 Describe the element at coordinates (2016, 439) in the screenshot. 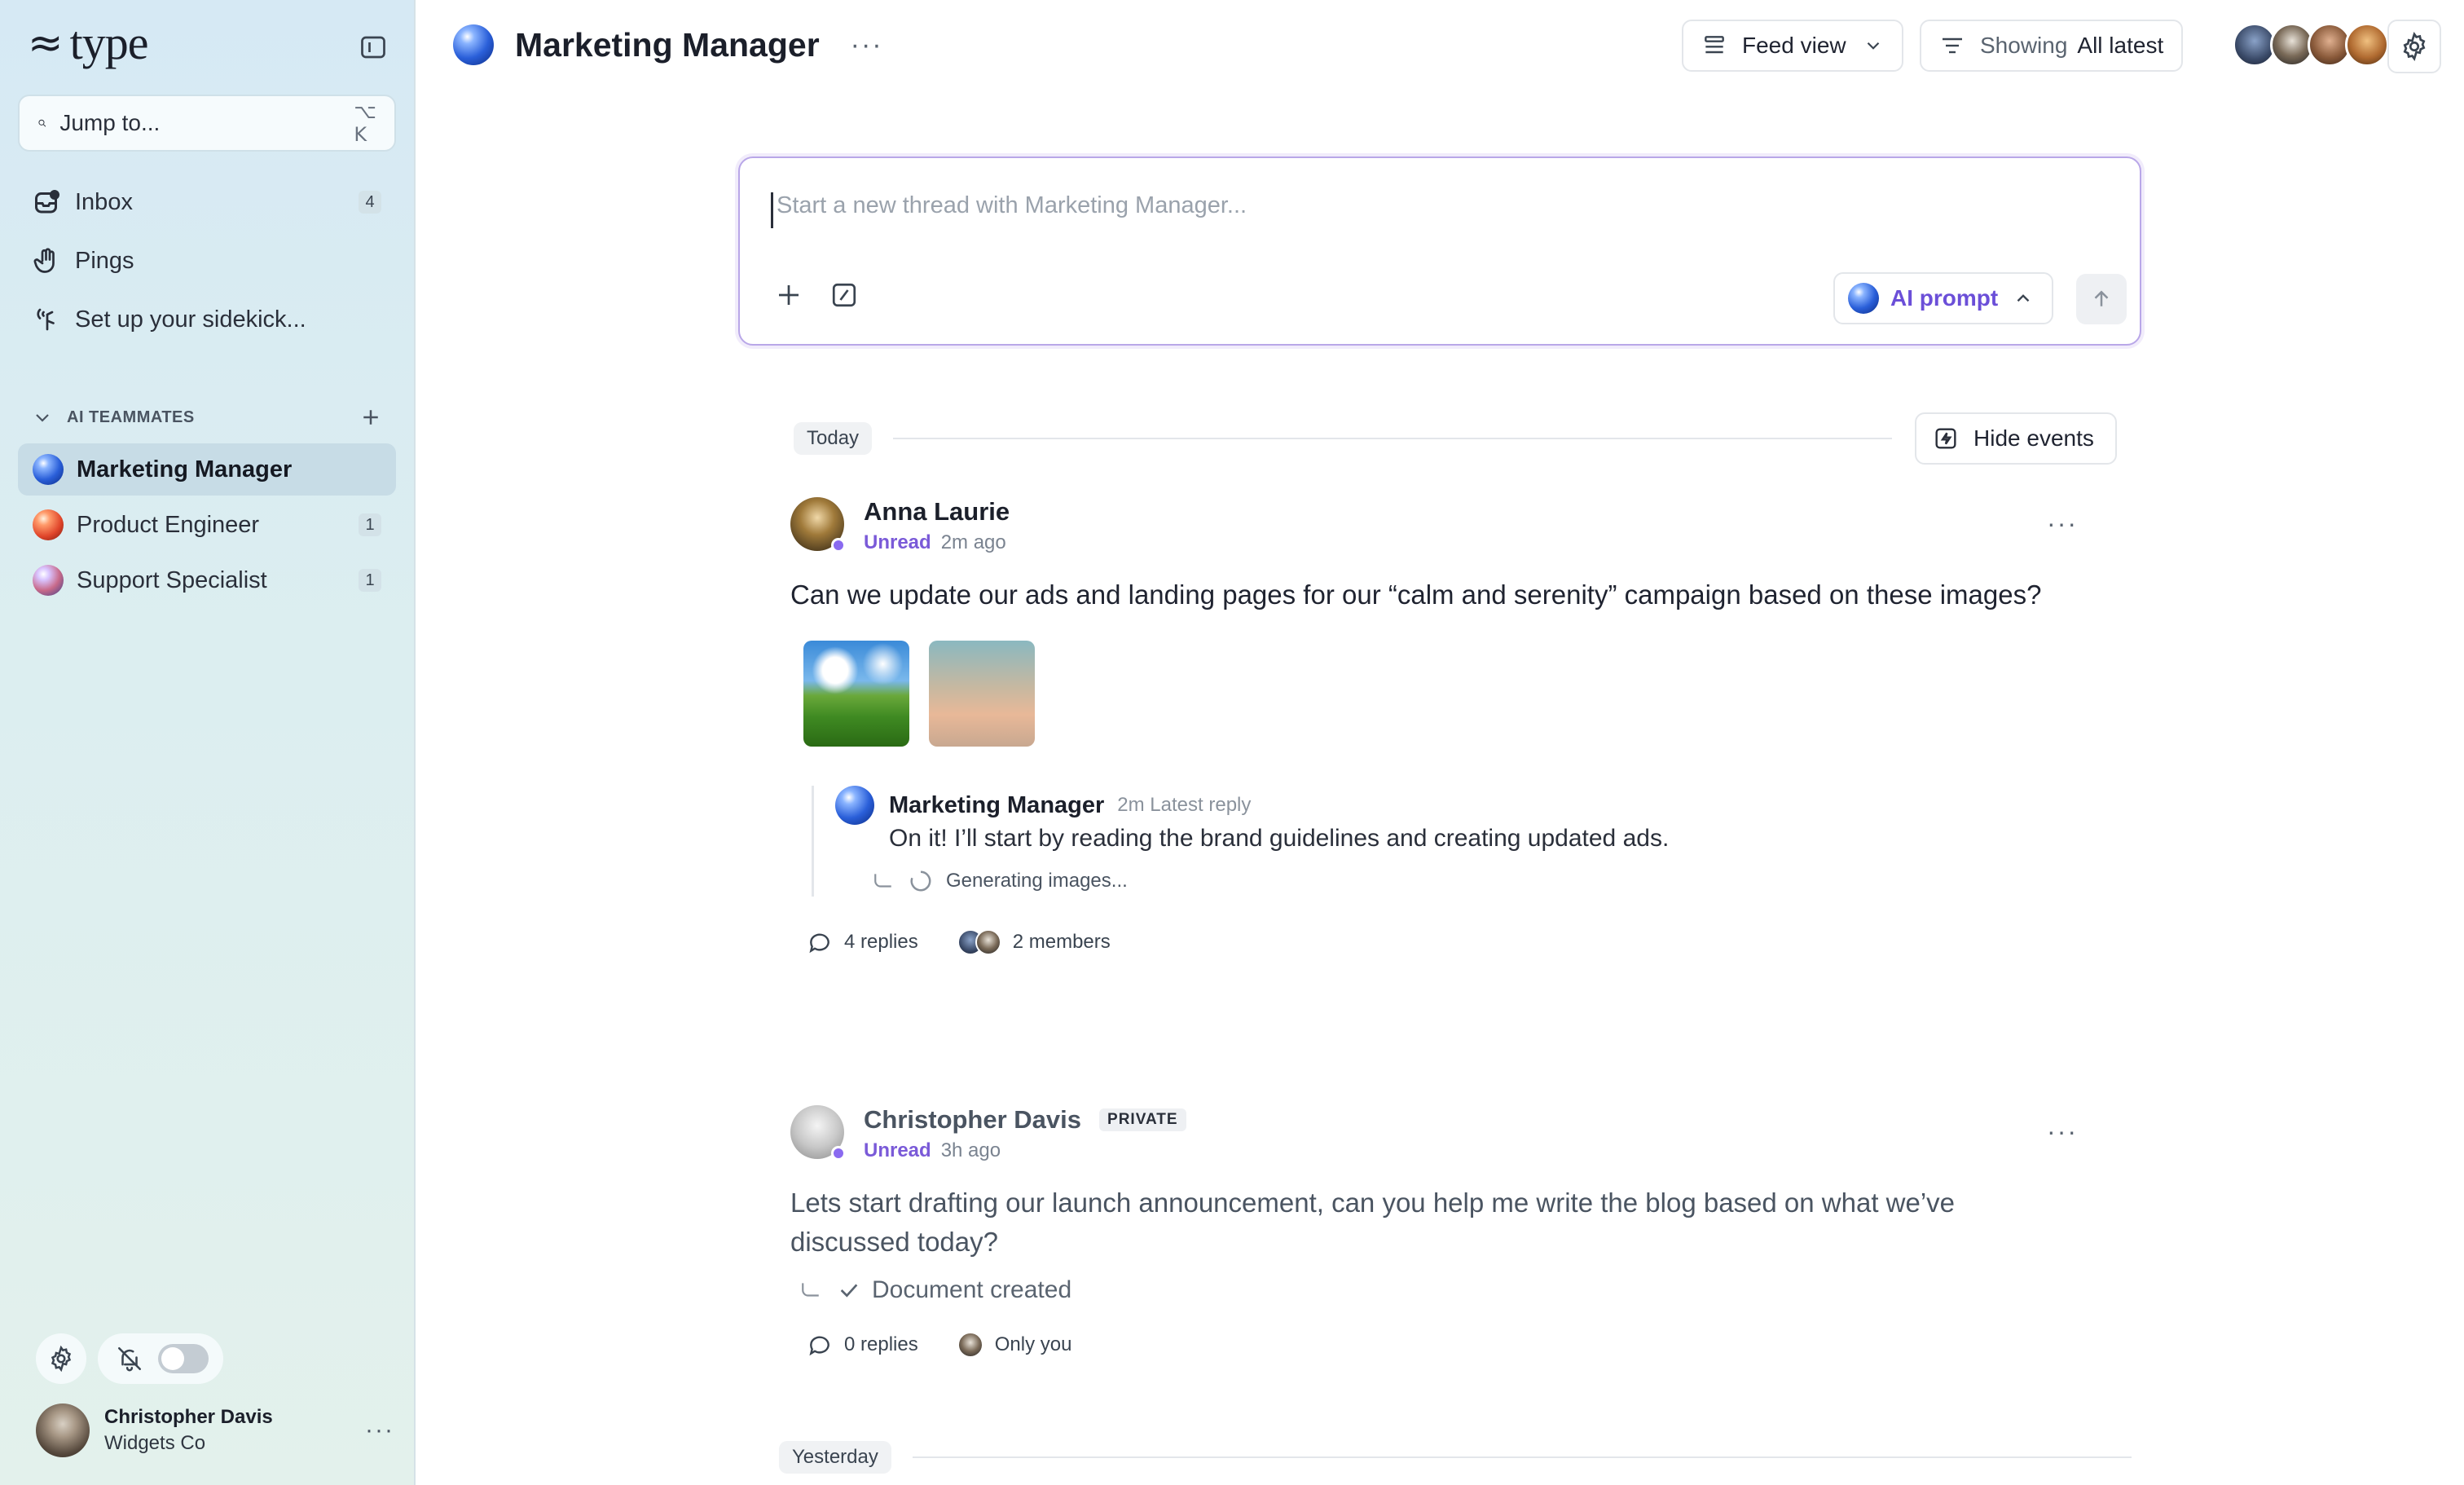

I see `hide-events-button: Hide events` at that location.